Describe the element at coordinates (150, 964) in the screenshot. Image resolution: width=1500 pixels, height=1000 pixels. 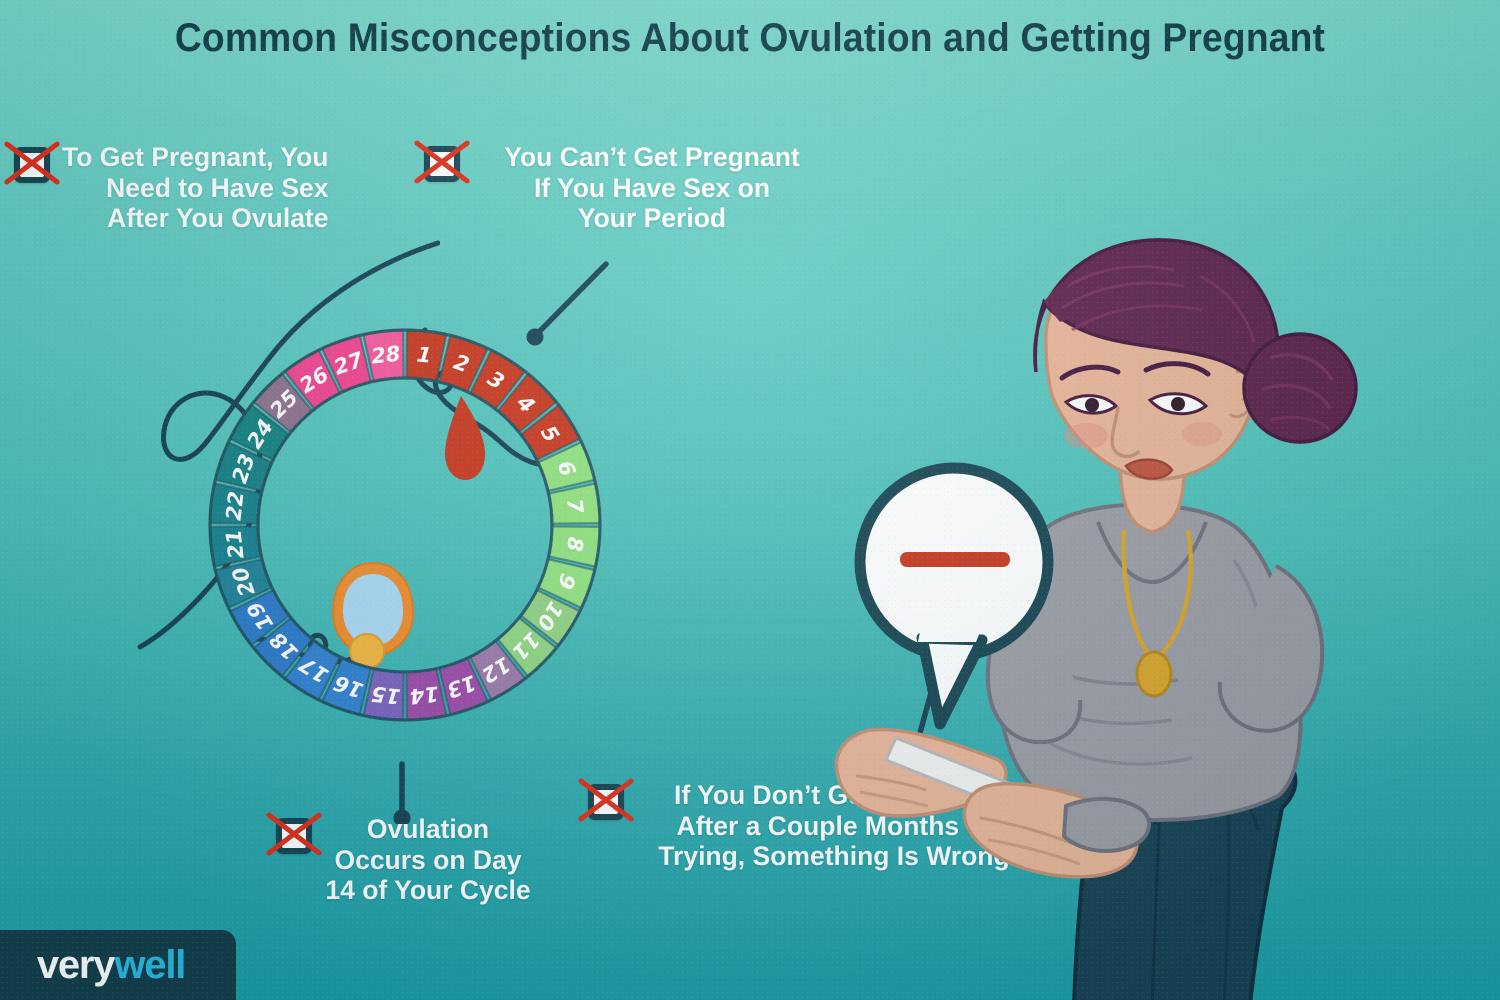
I see `logo-well: well` at that location.